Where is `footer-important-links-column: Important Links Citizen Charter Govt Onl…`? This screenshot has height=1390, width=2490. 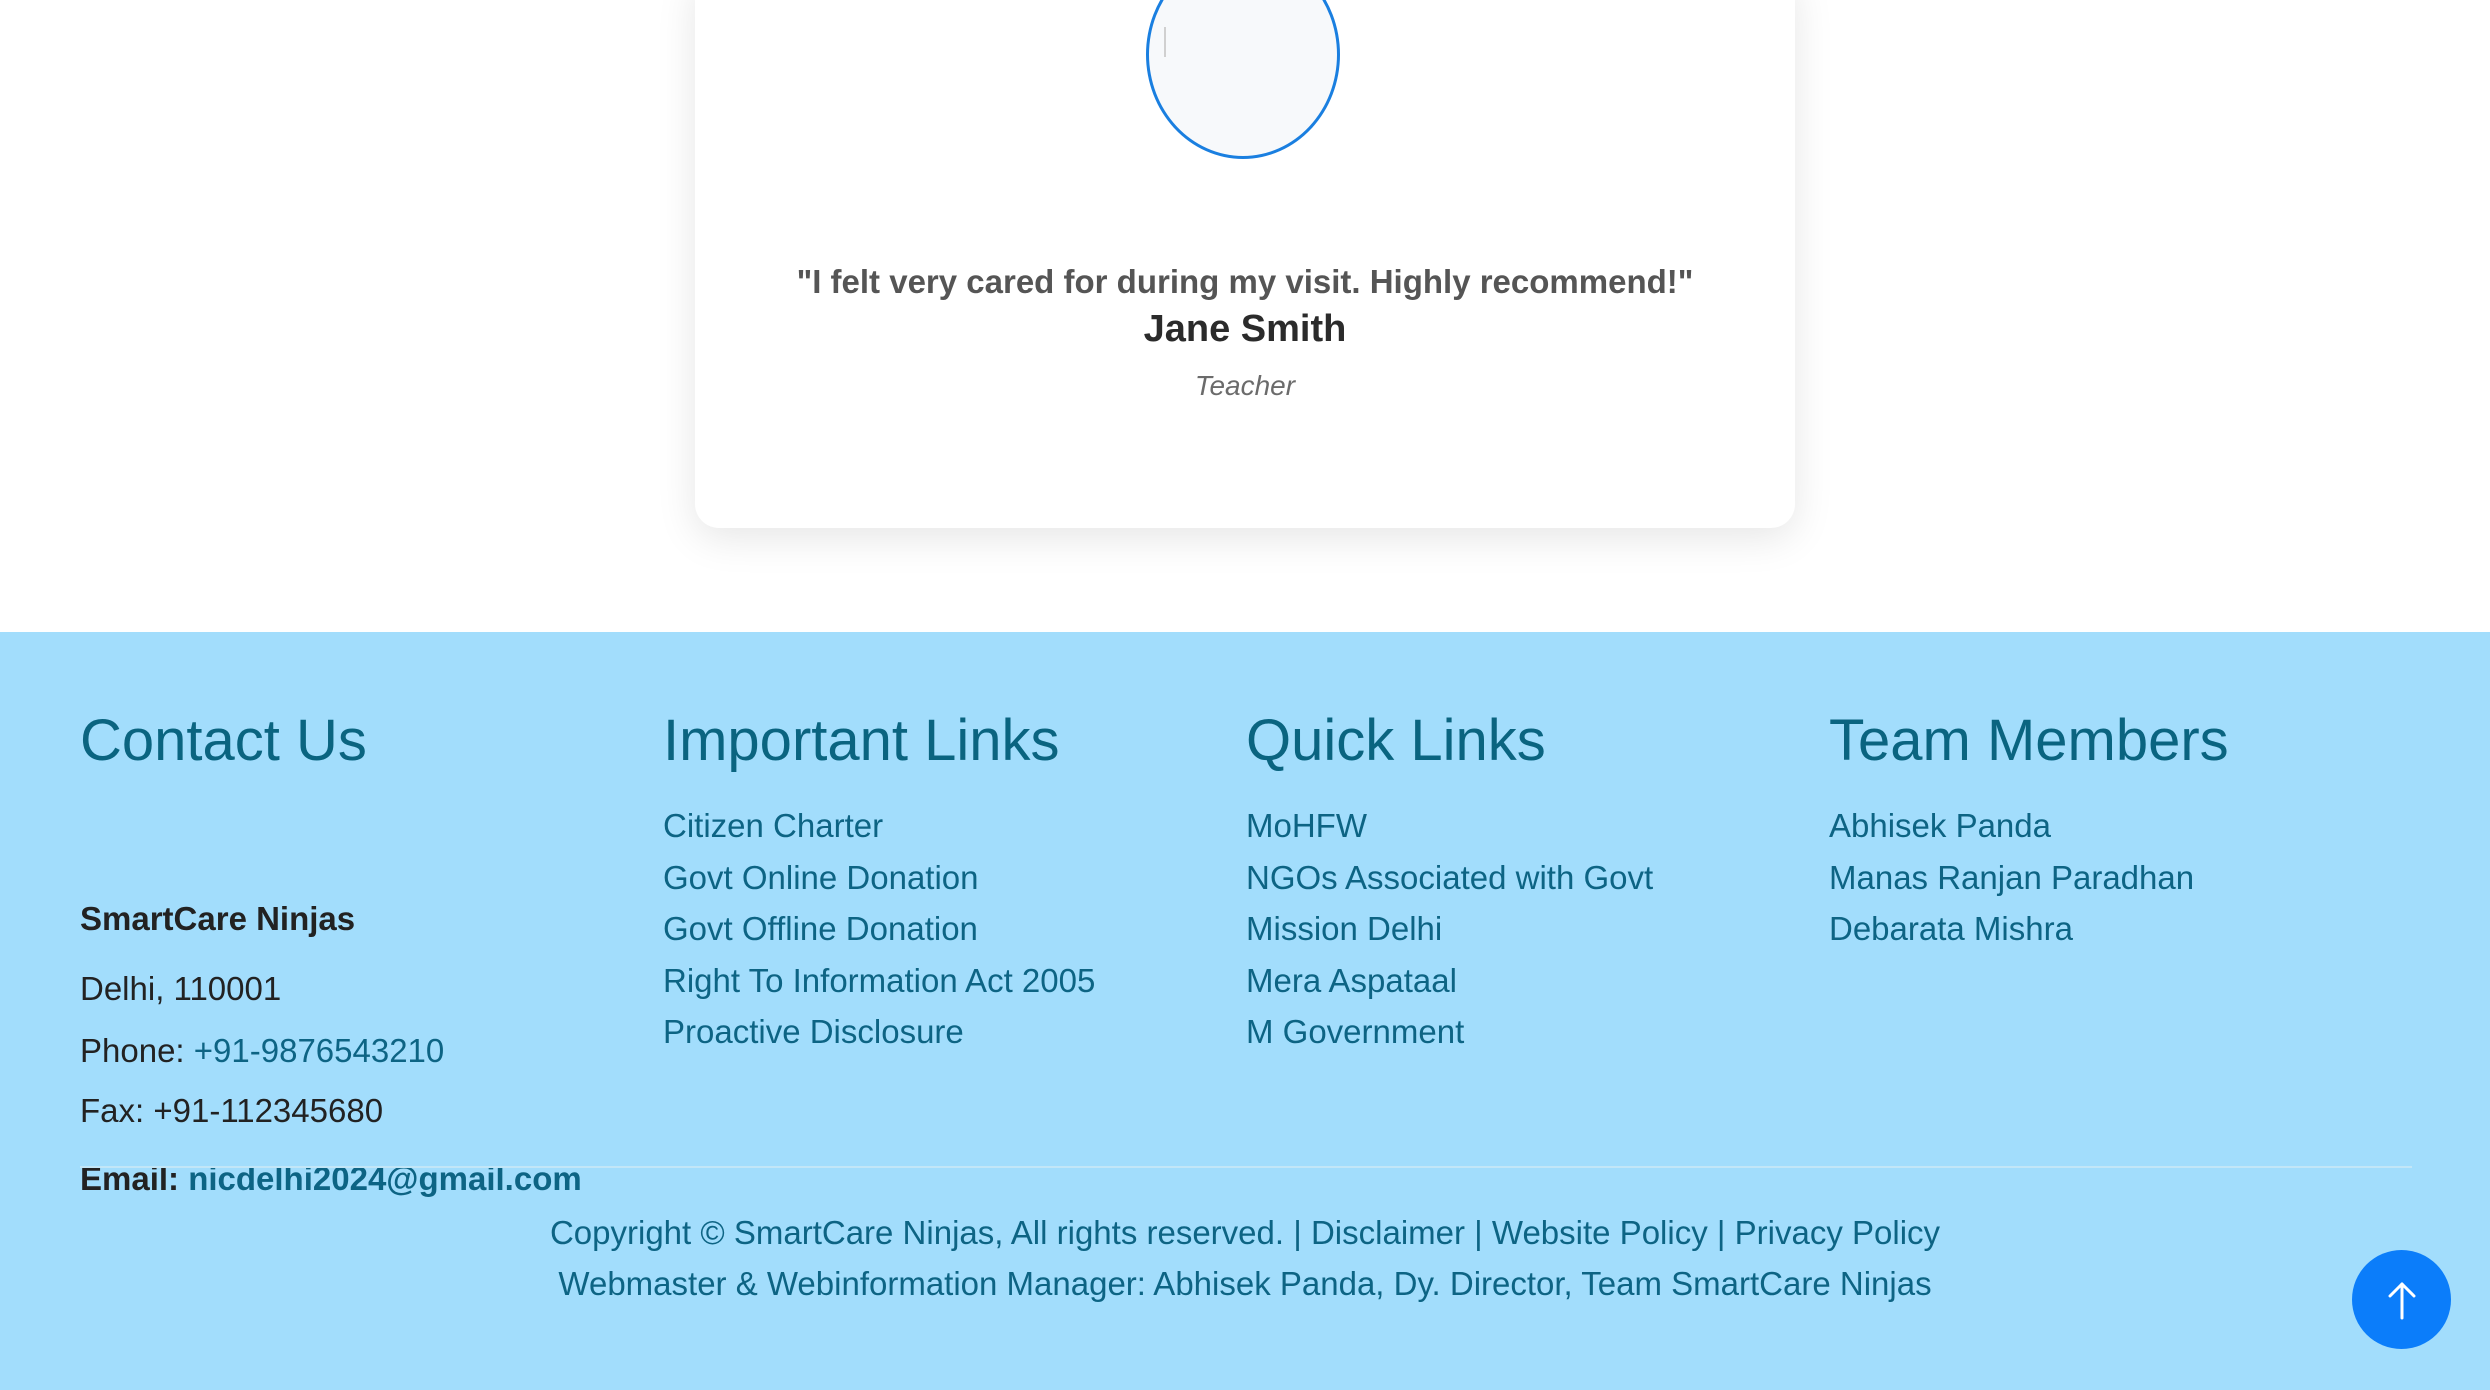
footer-important-links-column: Important Links Citizen Charter Govt Onl… is located at coordinates (879, 879).